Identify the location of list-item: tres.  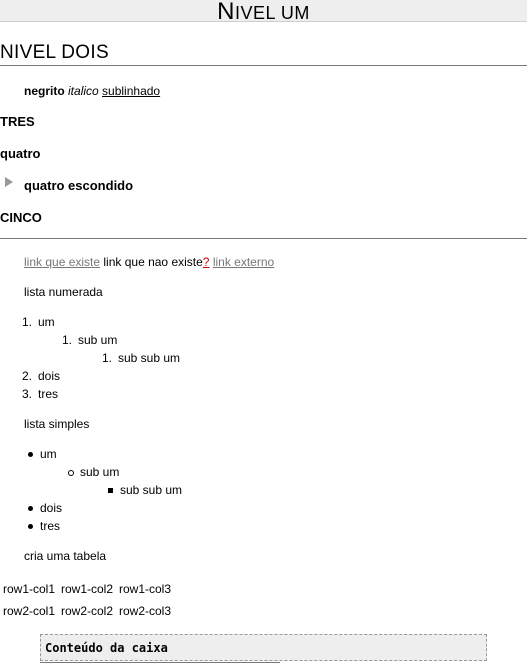
(50, 526).